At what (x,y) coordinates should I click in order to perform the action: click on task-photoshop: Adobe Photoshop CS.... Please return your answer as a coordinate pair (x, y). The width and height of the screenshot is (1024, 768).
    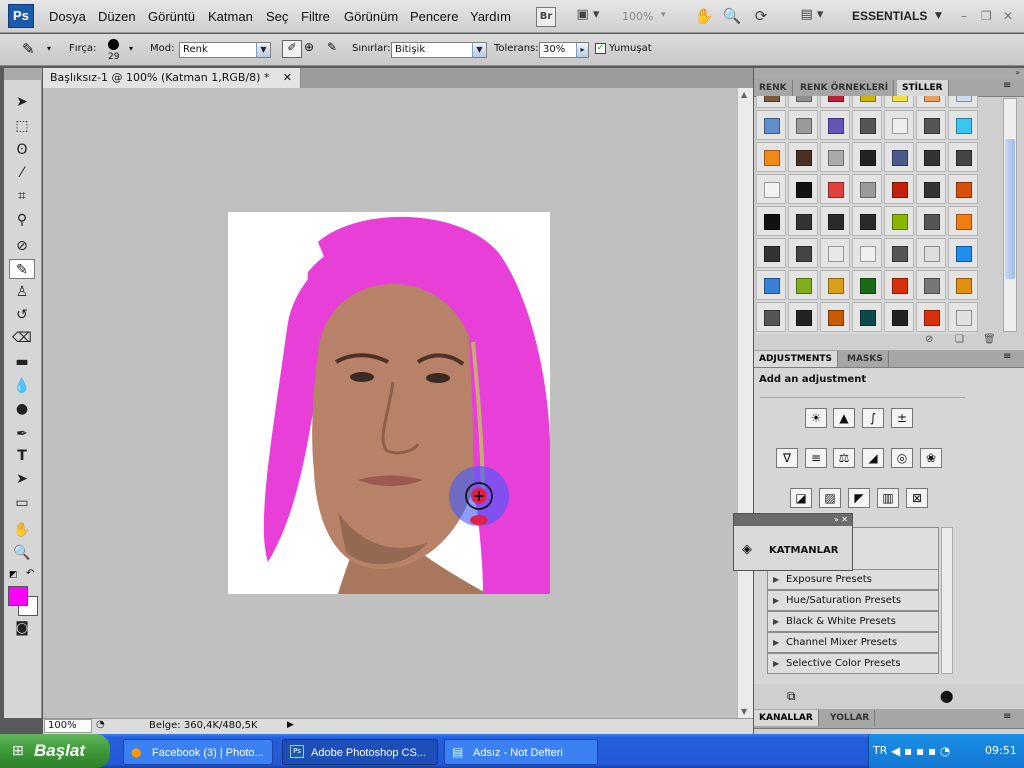
    Looking at the image, I should click on (360, 752).